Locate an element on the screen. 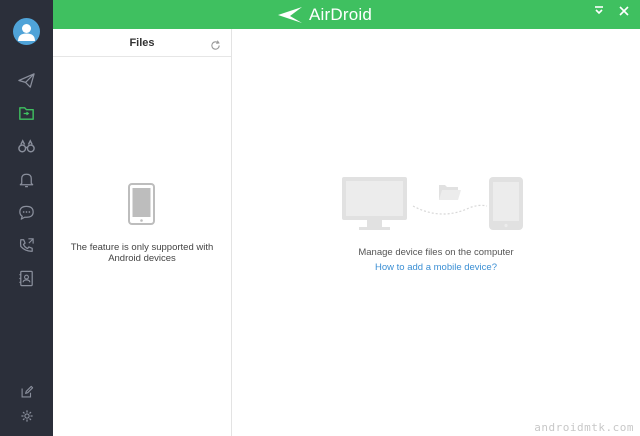 The width and height of the screenshot is (640, 436). contacts-icon is located at coordinates (26, 278).